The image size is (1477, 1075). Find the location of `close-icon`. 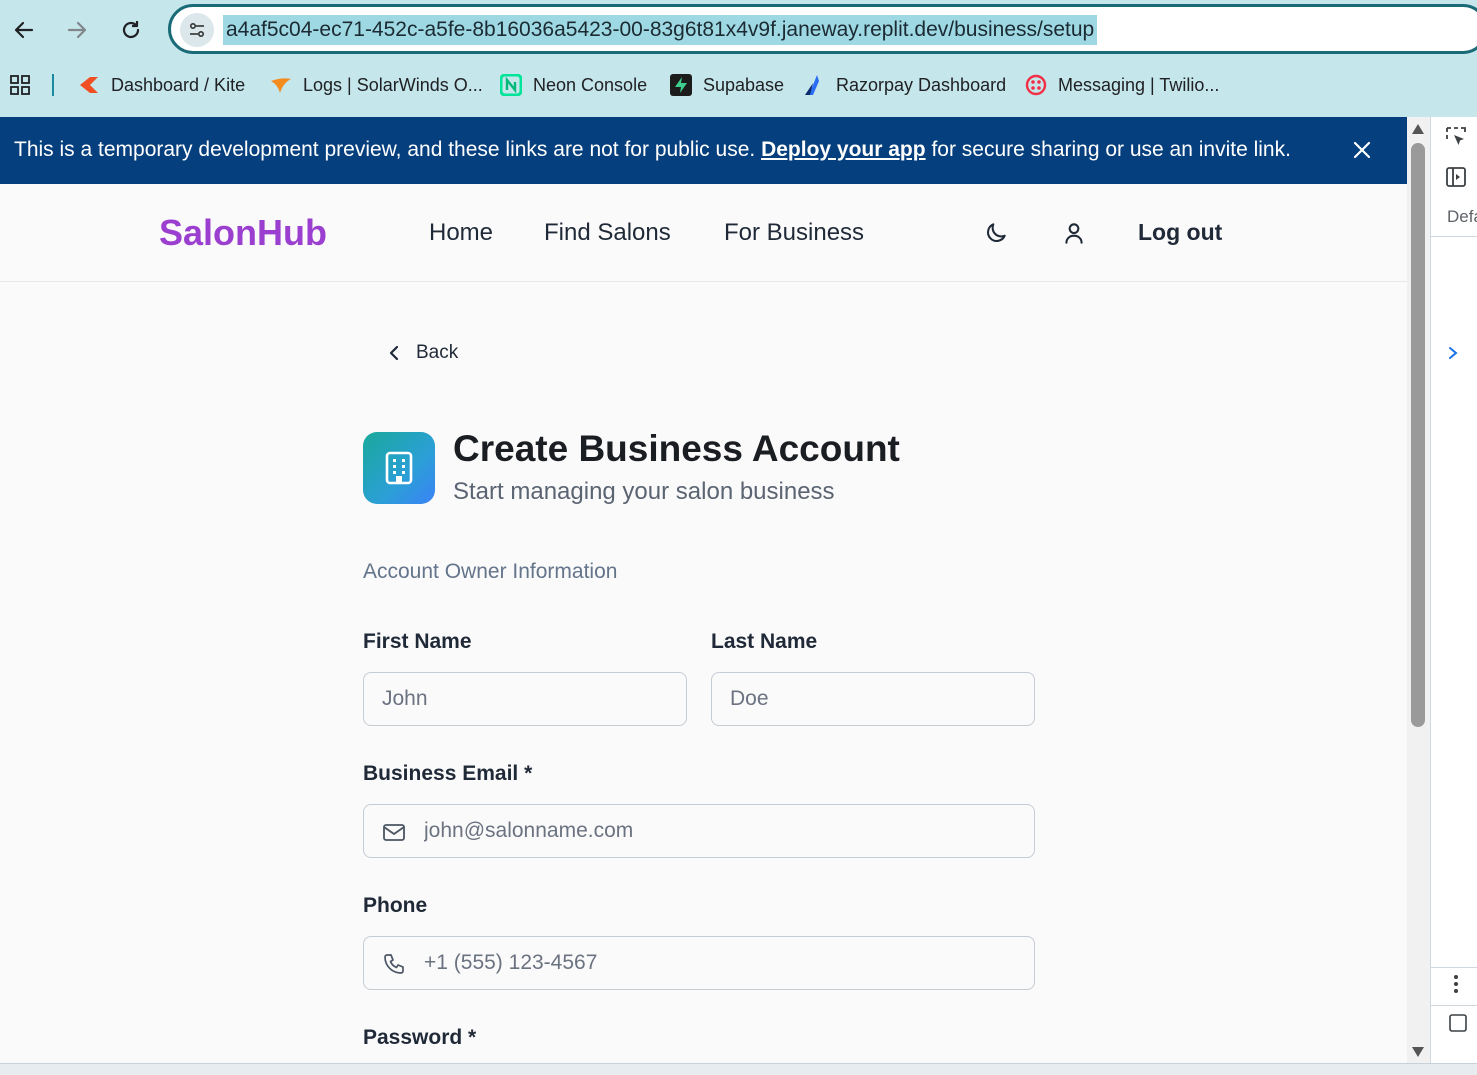

close-icon is located at coordinates (1362, 150).